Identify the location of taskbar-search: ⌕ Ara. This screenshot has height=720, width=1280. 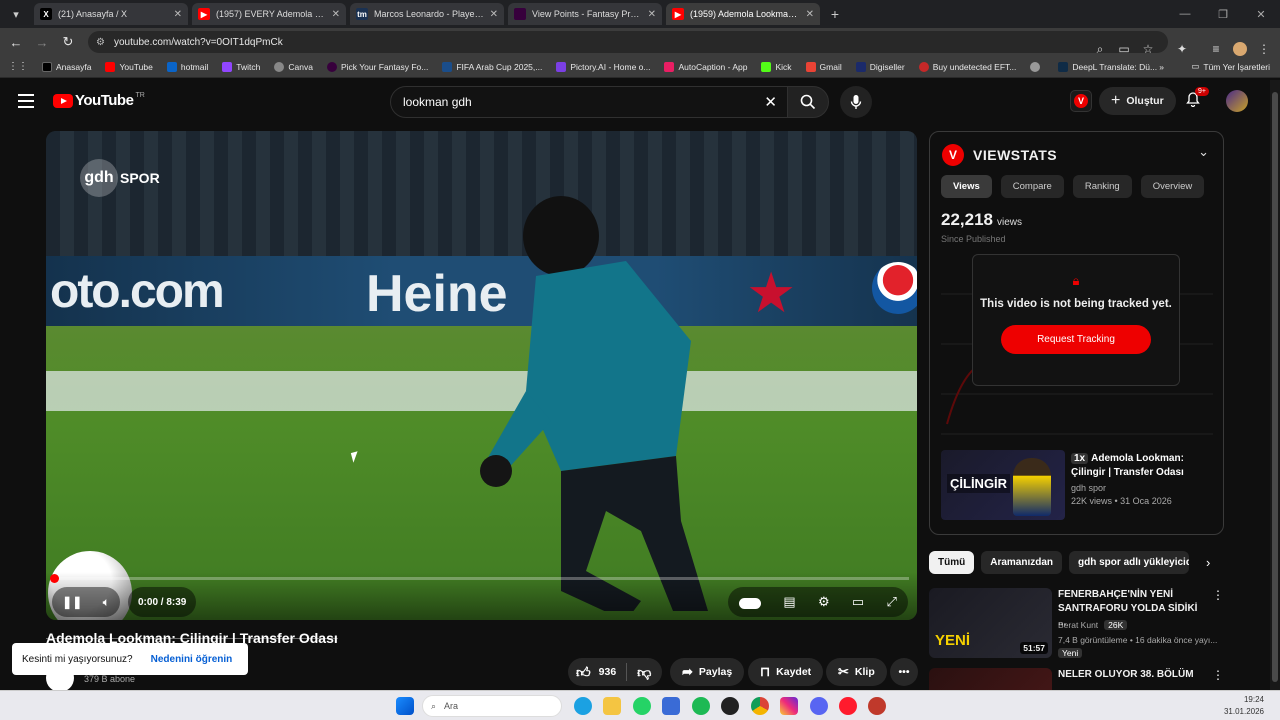
(492, 706).